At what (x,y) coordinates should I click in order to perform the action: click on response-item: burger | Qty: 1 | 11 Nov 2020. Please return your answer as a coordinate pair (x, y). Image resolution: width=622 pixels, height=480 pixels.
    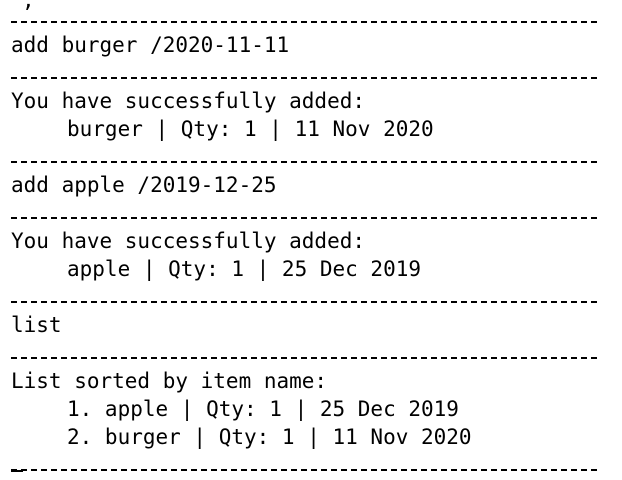
    Looking at the image, I should click on (250, 129).